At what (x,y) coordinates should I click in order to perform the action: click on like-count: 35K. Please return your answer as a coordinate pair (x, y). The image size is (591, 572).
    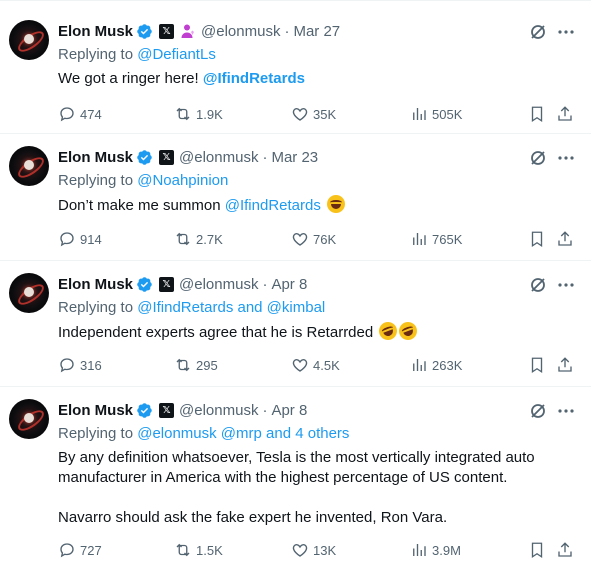
    Looking at the image, I should click on (325, 114).